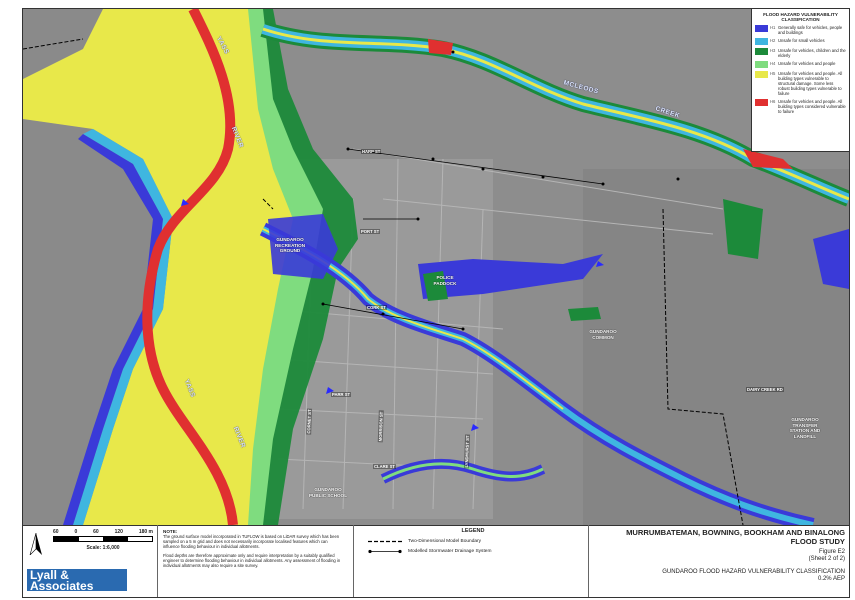  What do you see at coordinates (118, 532) in the screenshot?
I see `scale-tick: 120` at bounding box center [118, 532].